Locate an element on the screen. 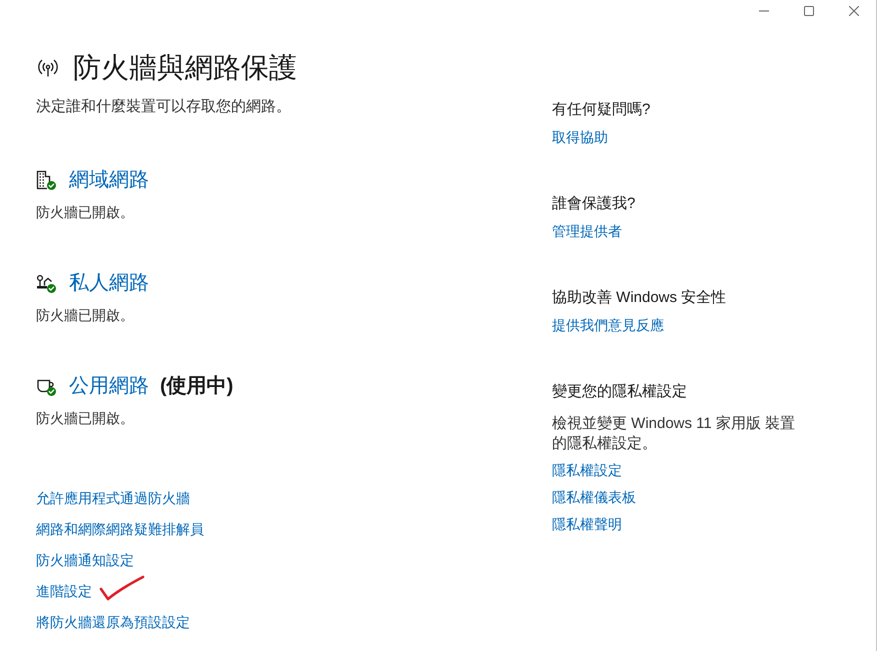 Image resolution: width=877 pixels, height=651 pixels. section-heading: 變更您的隱私權設定 is located at coordinates (619, 392).